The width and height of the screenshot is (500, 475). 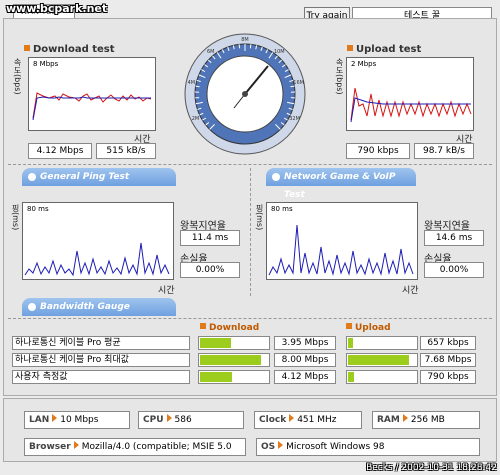 I want to click on clock-info: Clock 451 MHz, so click(x=308, y=420).